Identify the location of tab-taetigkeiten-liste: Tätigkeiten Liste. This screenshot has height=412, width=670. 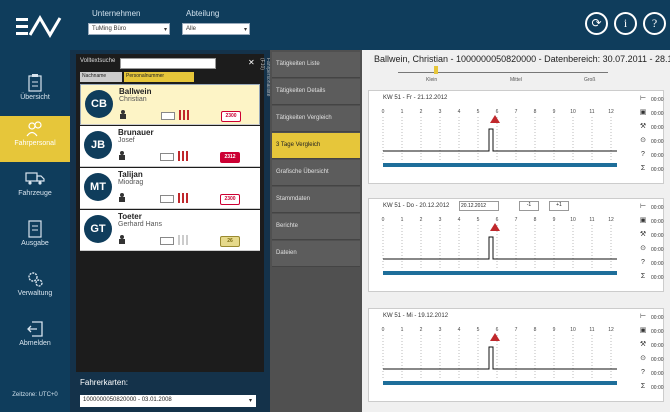
(316, 65).